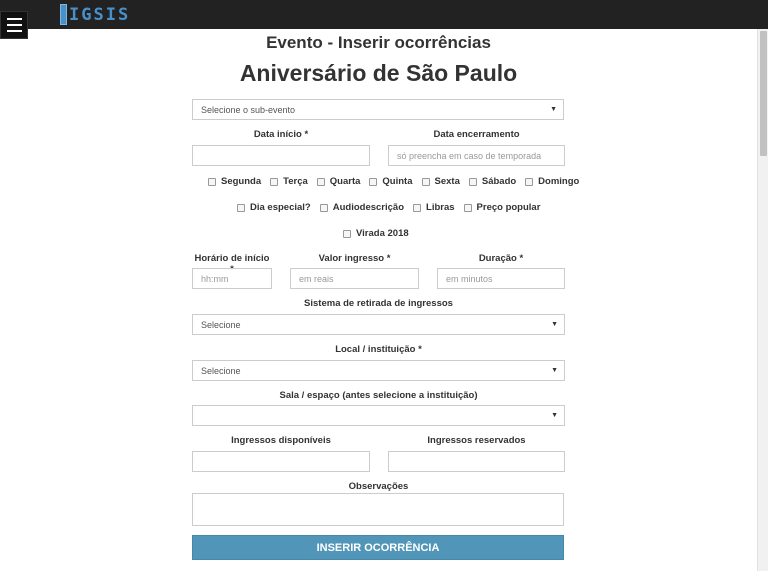 This screenshot has width=768, height=571. What do you see at coordinates (378, 73) in the screenshot?
I see `event-name: Aniversário de São Paulo` at bounding box center [378, 73].